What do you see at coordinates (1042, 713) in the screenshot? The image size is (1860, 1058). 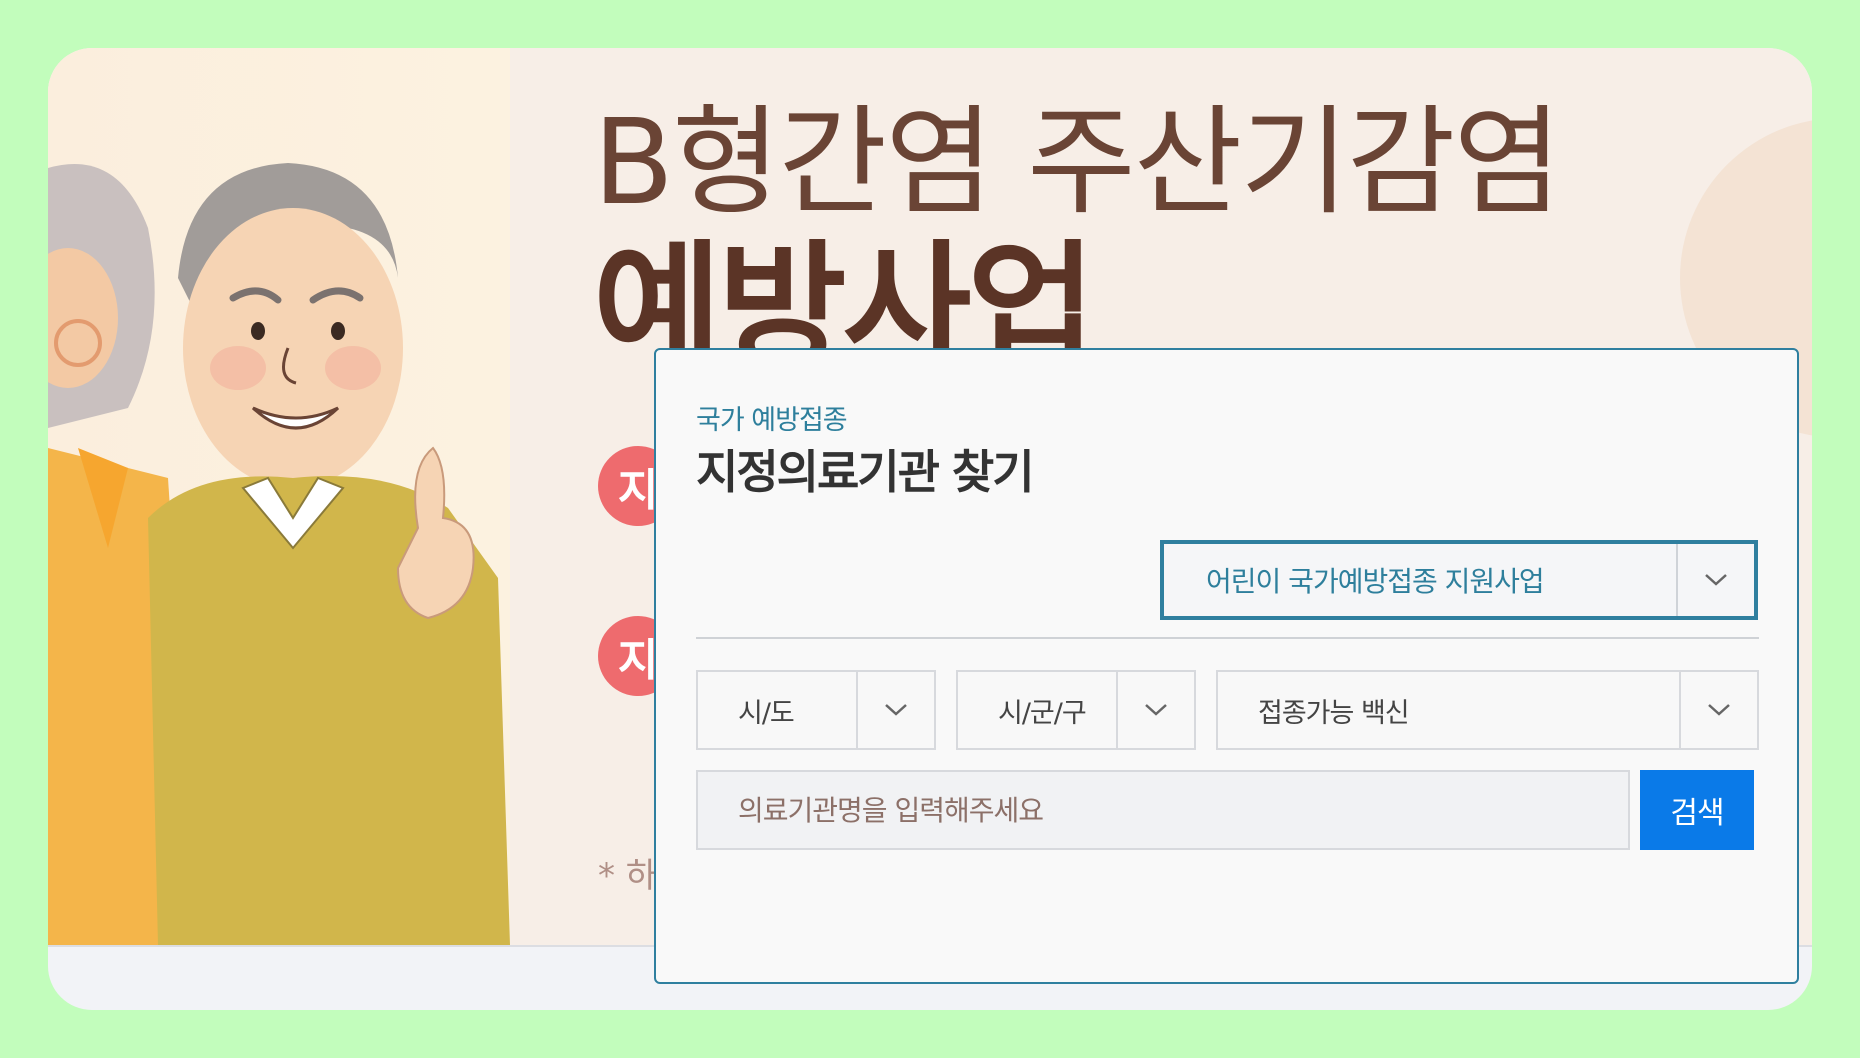 I see `district-select-value: 시/군/구` at bounding box center [1042, 713].